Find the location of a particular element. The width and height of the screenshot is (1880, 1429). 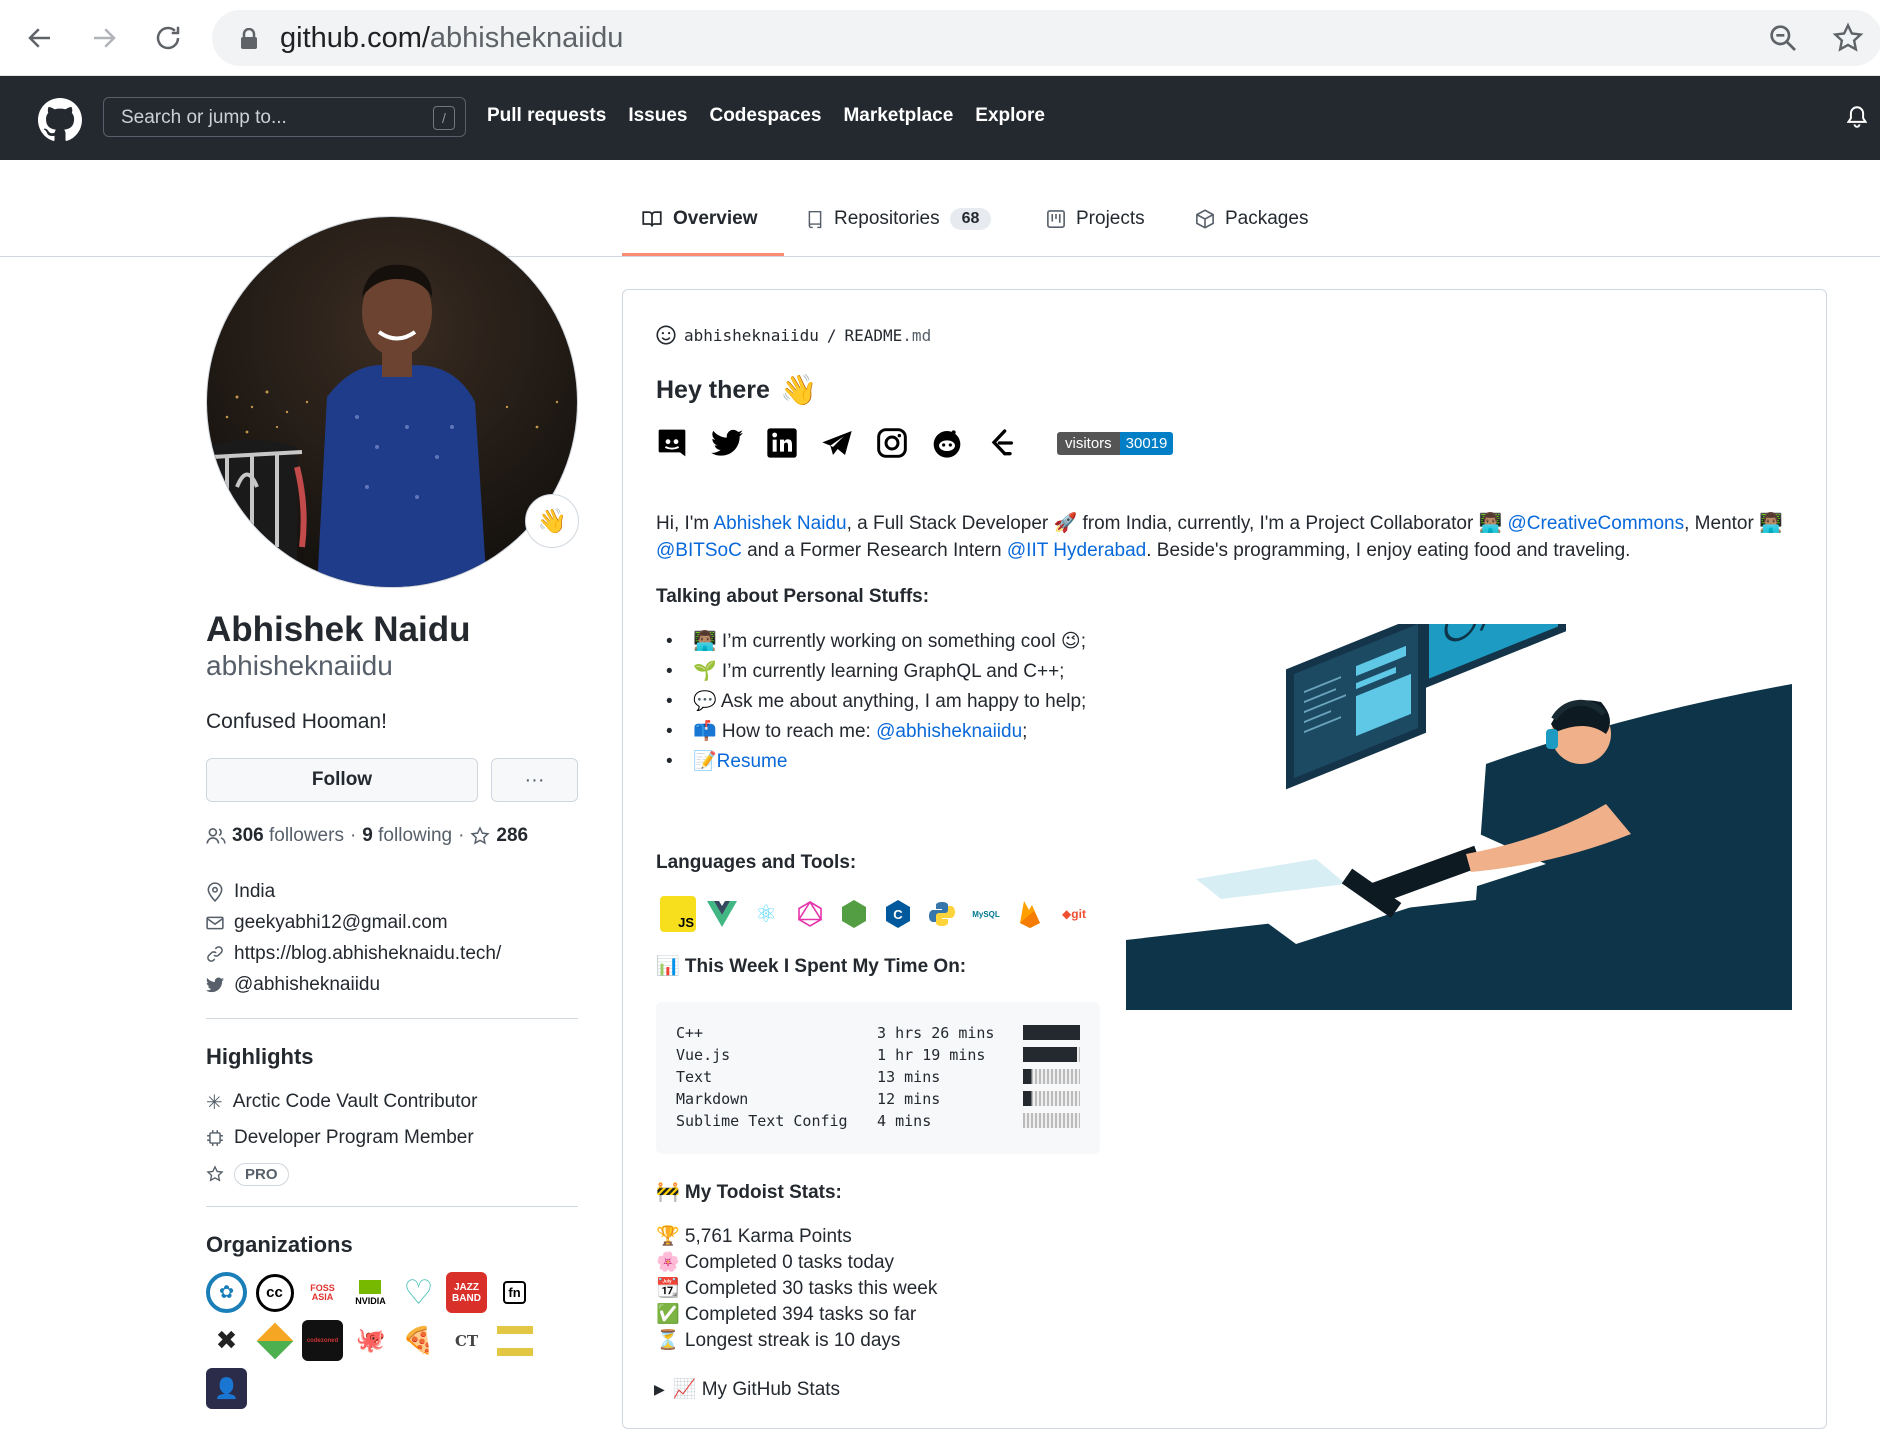

org-avatar: 👤 is located at coordinates (226, 1388).